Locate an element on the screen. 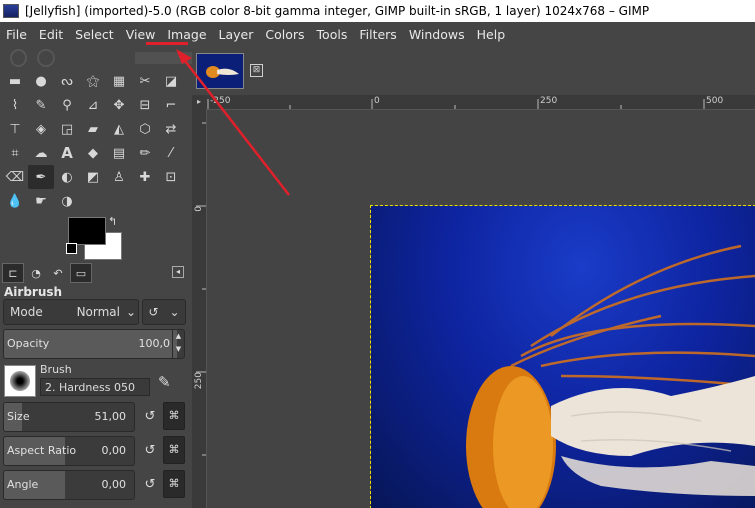  chevron-down-icon: ⌄ is located at coordinates (174, 312).